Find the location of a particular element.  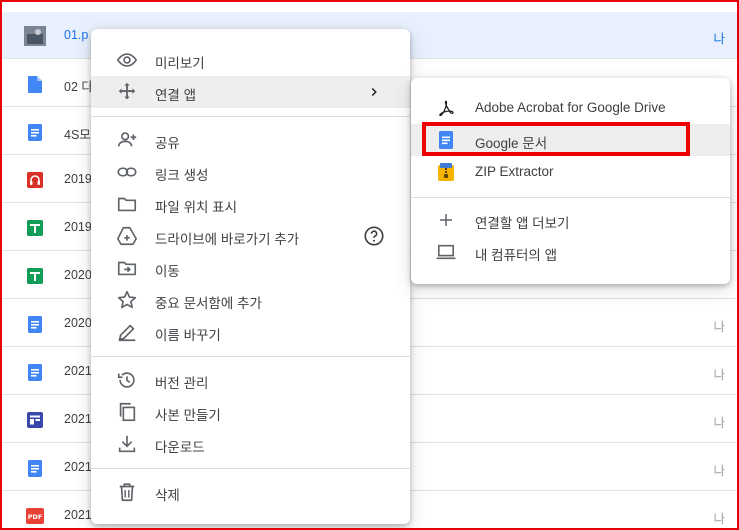

menu-label: 이동 is located at coordinates (167, 271).